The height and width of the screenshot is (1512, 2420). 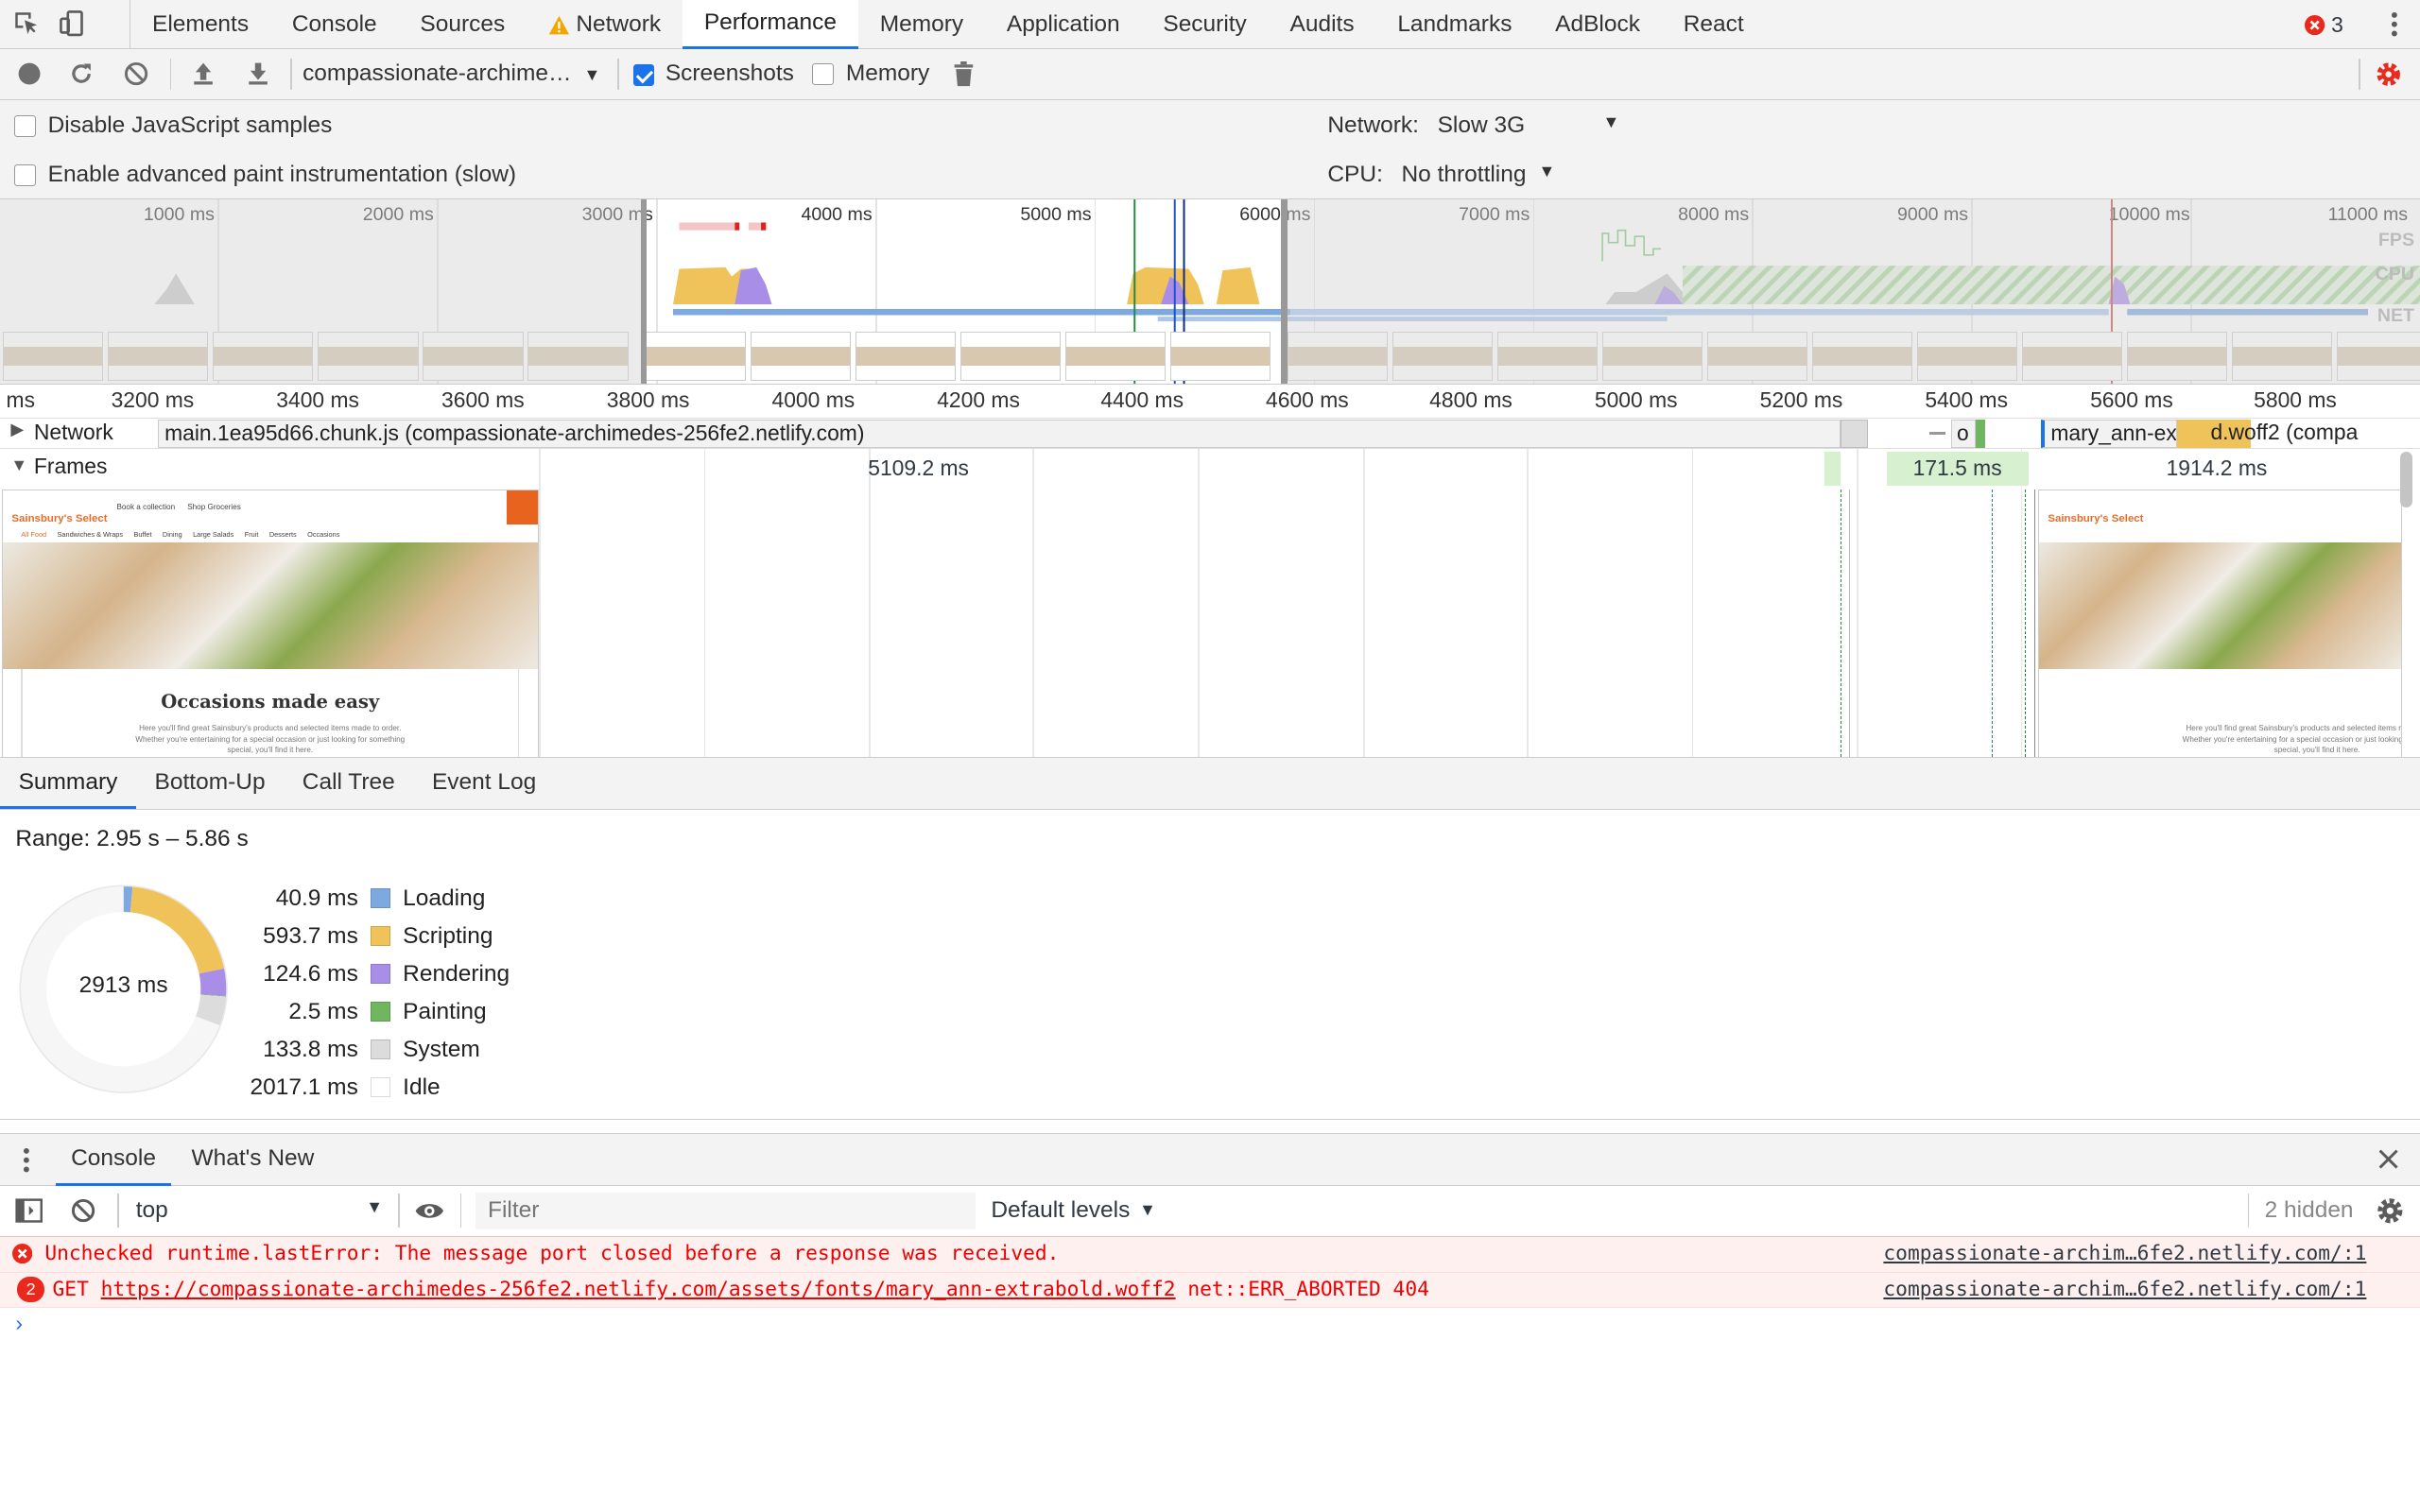 What do you see at coordinates (136, 73) in the screenshot?
I see `clear-icon` at bounding box center [136, 73].